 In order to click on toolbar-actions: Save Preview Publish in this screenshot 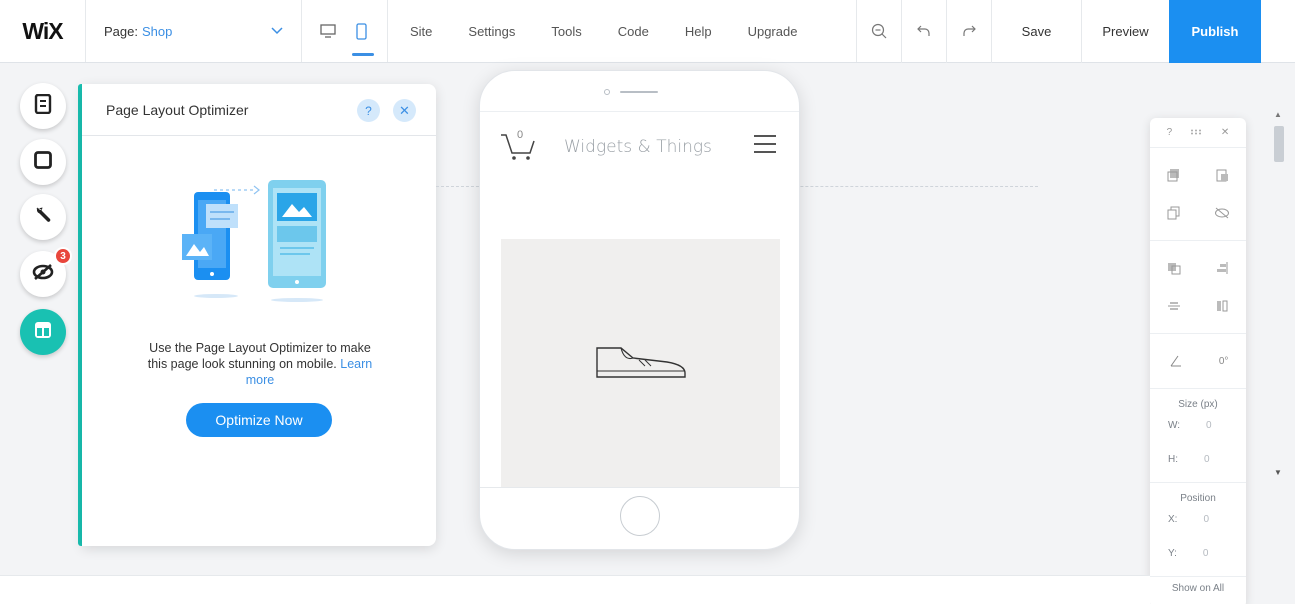, I will do `click(1059, 31)`.